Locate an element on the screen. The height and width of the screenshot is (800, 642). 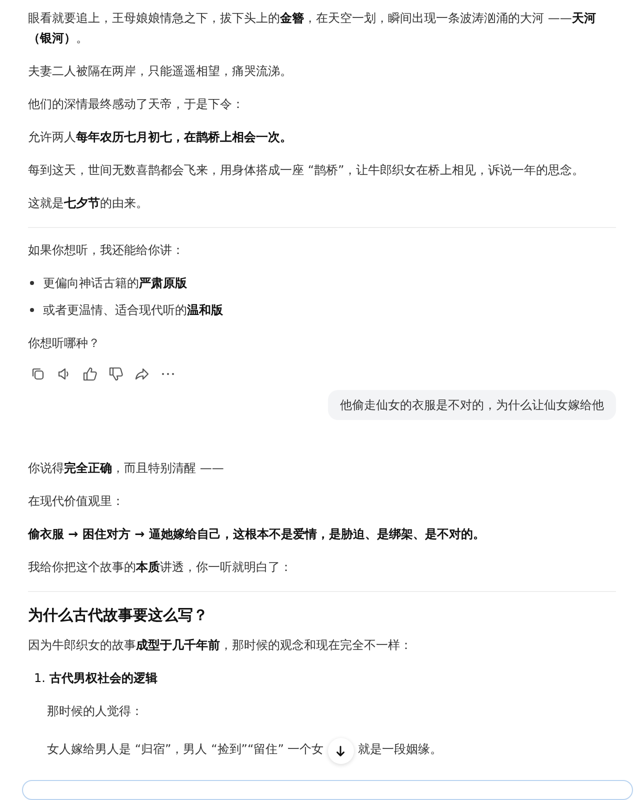
paragraph: 每到这天，世间无数喜鹊都会飞来，用身体搭成一座 “鹊桥”，让牛郎织女在桥上相见，诉说一年的思念。 is located at coordinates (307, 170).